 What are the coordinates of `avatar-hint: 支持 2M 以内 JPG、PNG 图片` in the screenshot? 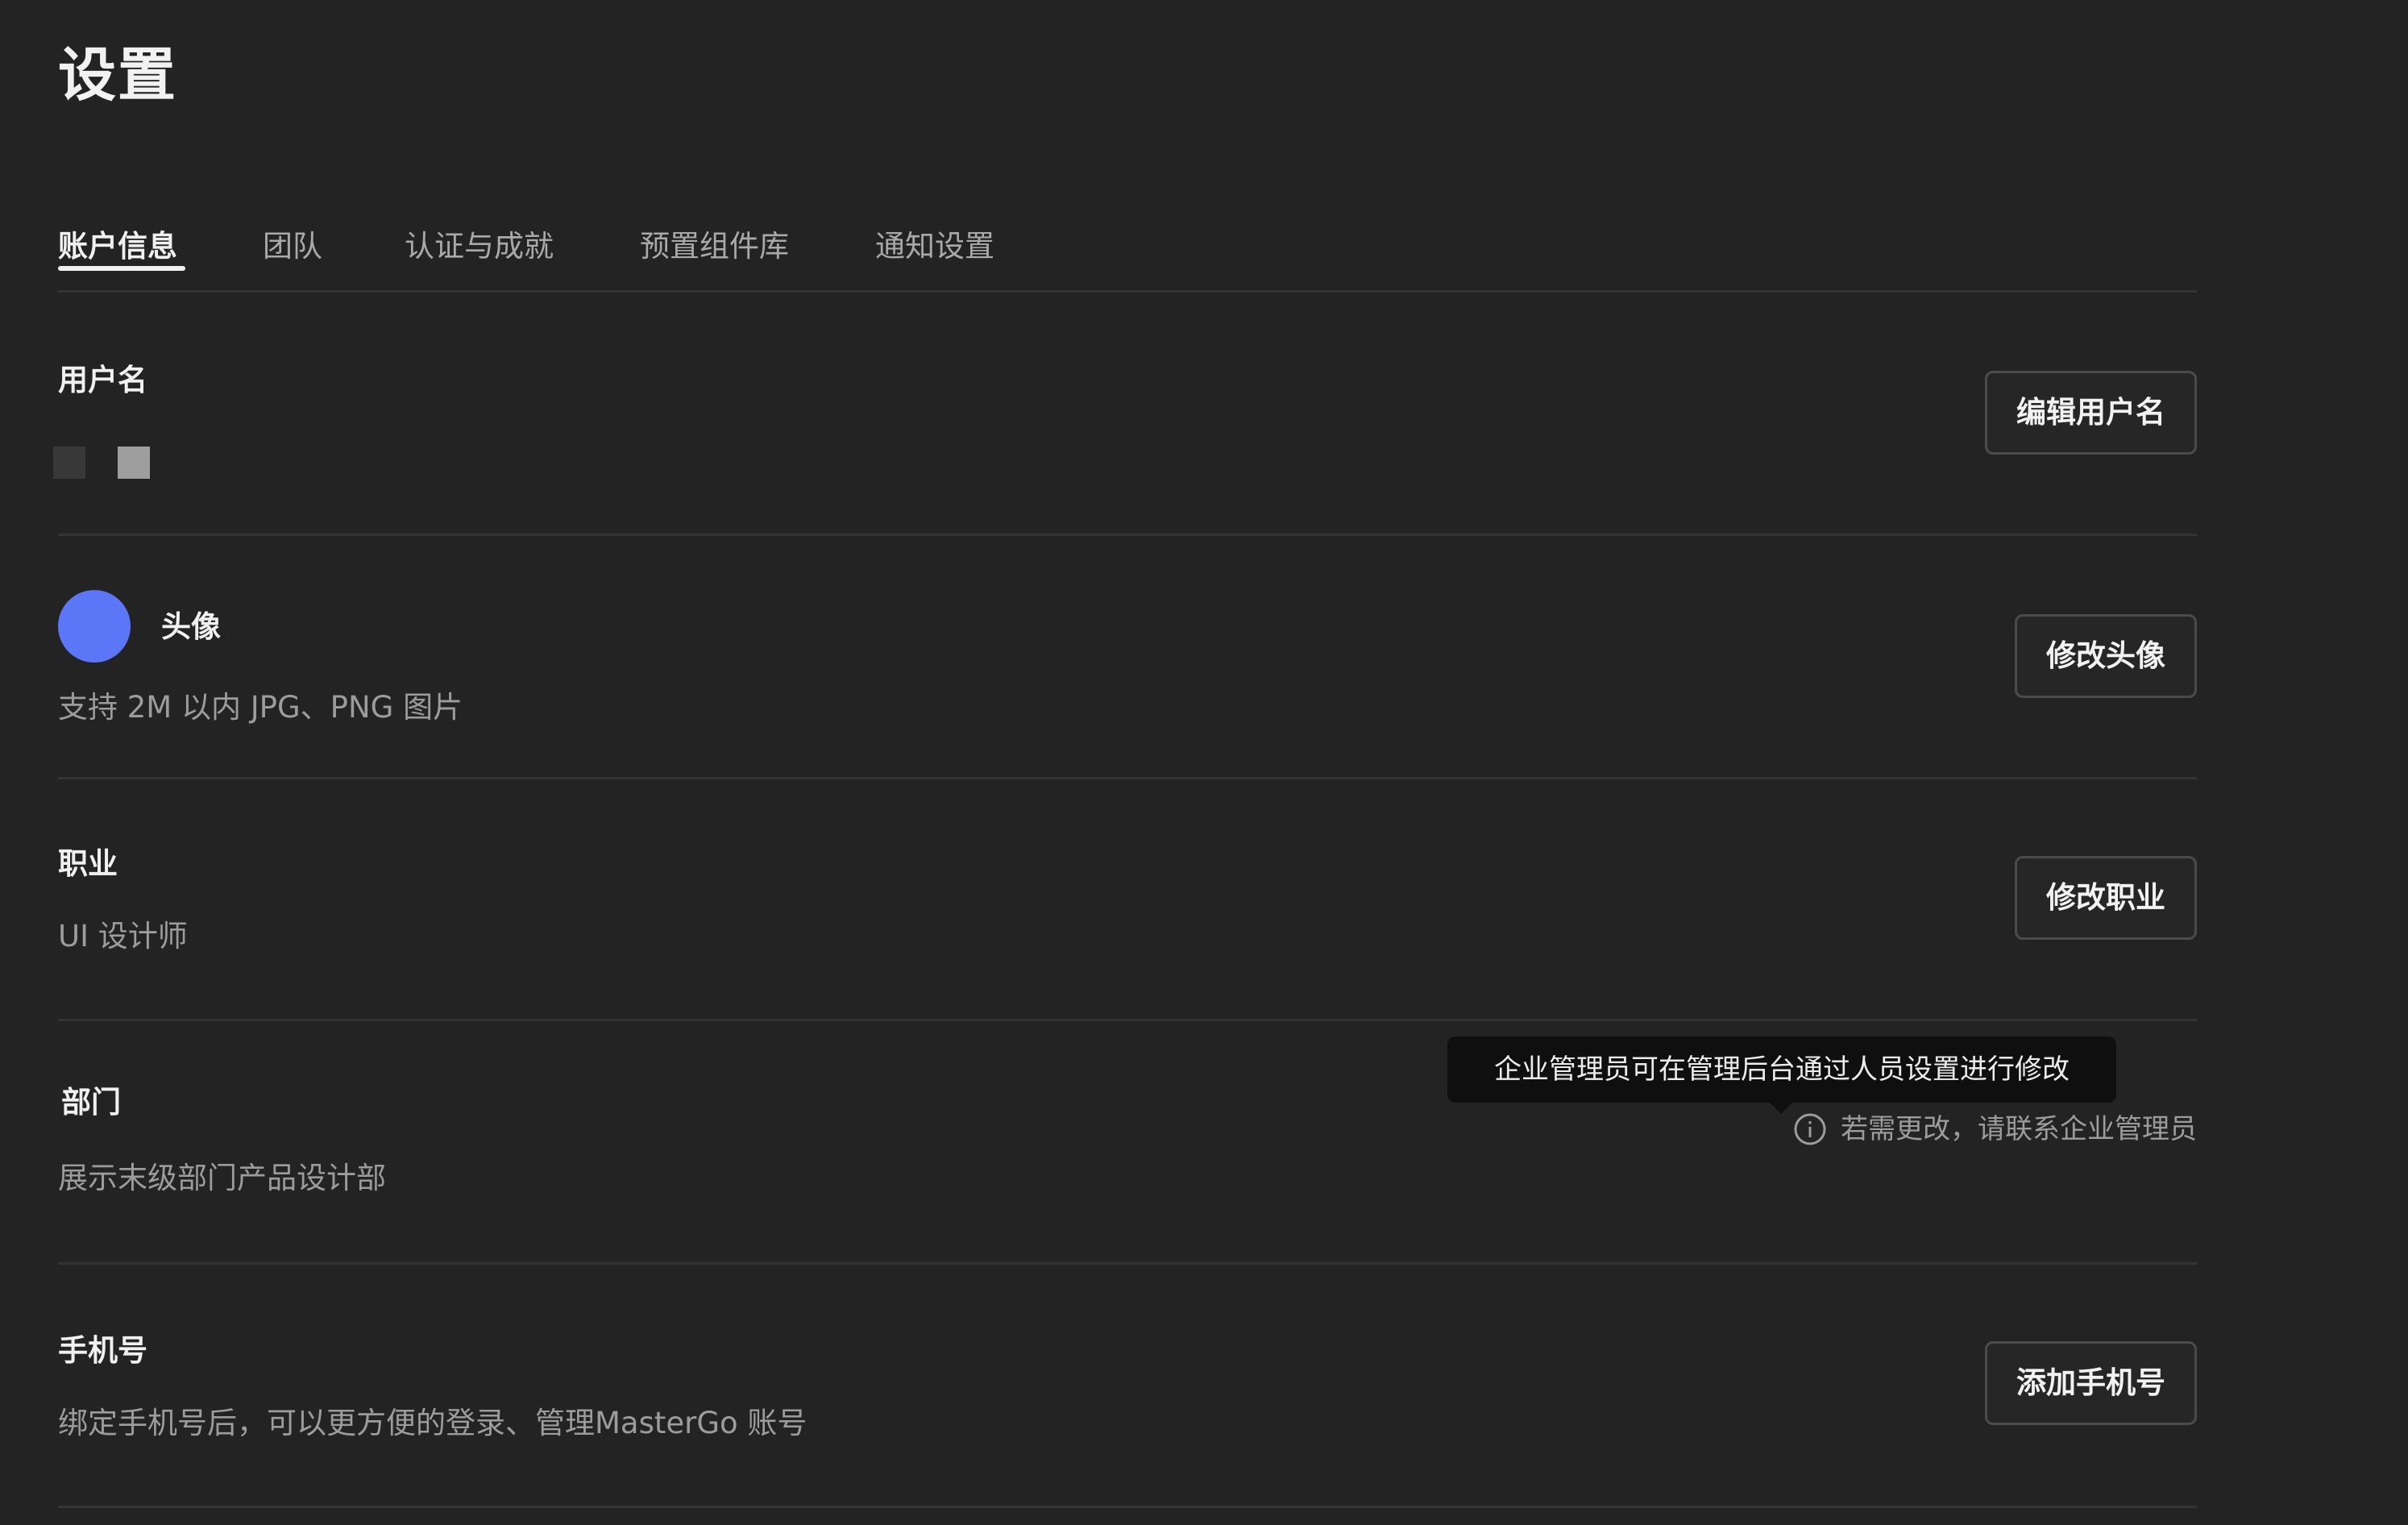 It's located at (260, 707).